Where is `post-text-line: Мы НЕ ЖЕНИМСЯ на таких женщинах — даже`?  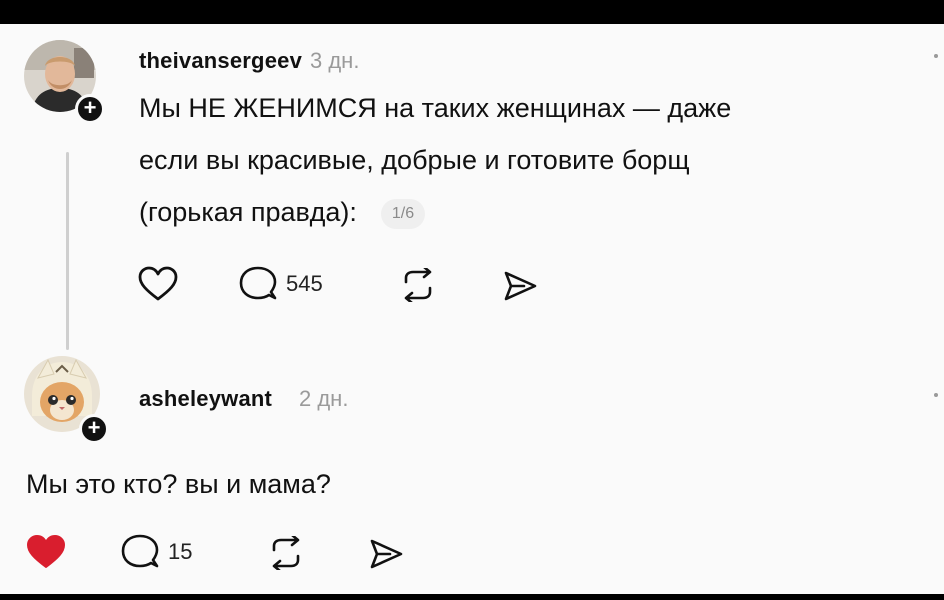
post-text-line: Мы НЕ ЖЕНИМСЯ на таких женщинах — даже is located at coordinates (435, 108).